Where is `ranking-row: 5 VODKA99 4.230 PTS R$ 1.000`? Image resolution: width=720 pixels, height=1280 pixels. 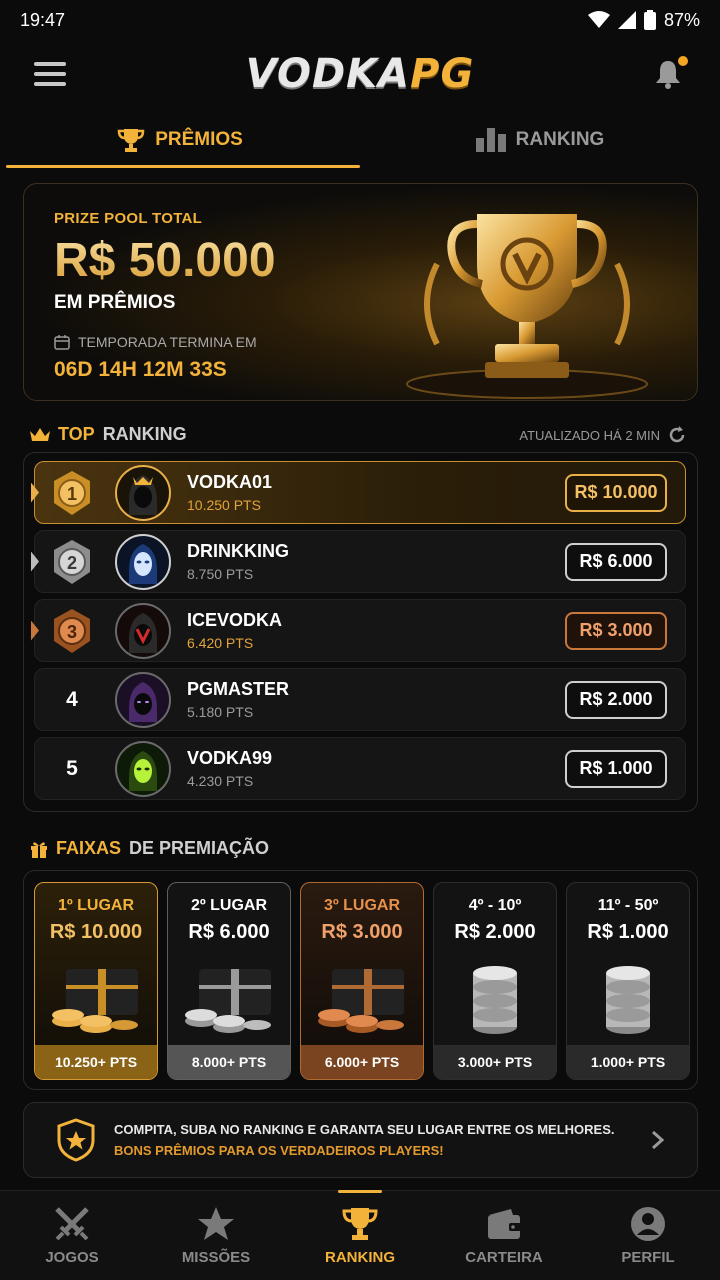 ranking-row: 5 VODKA99 4.230 PTS R$ 1.000 is located at coordinates (360, 768).